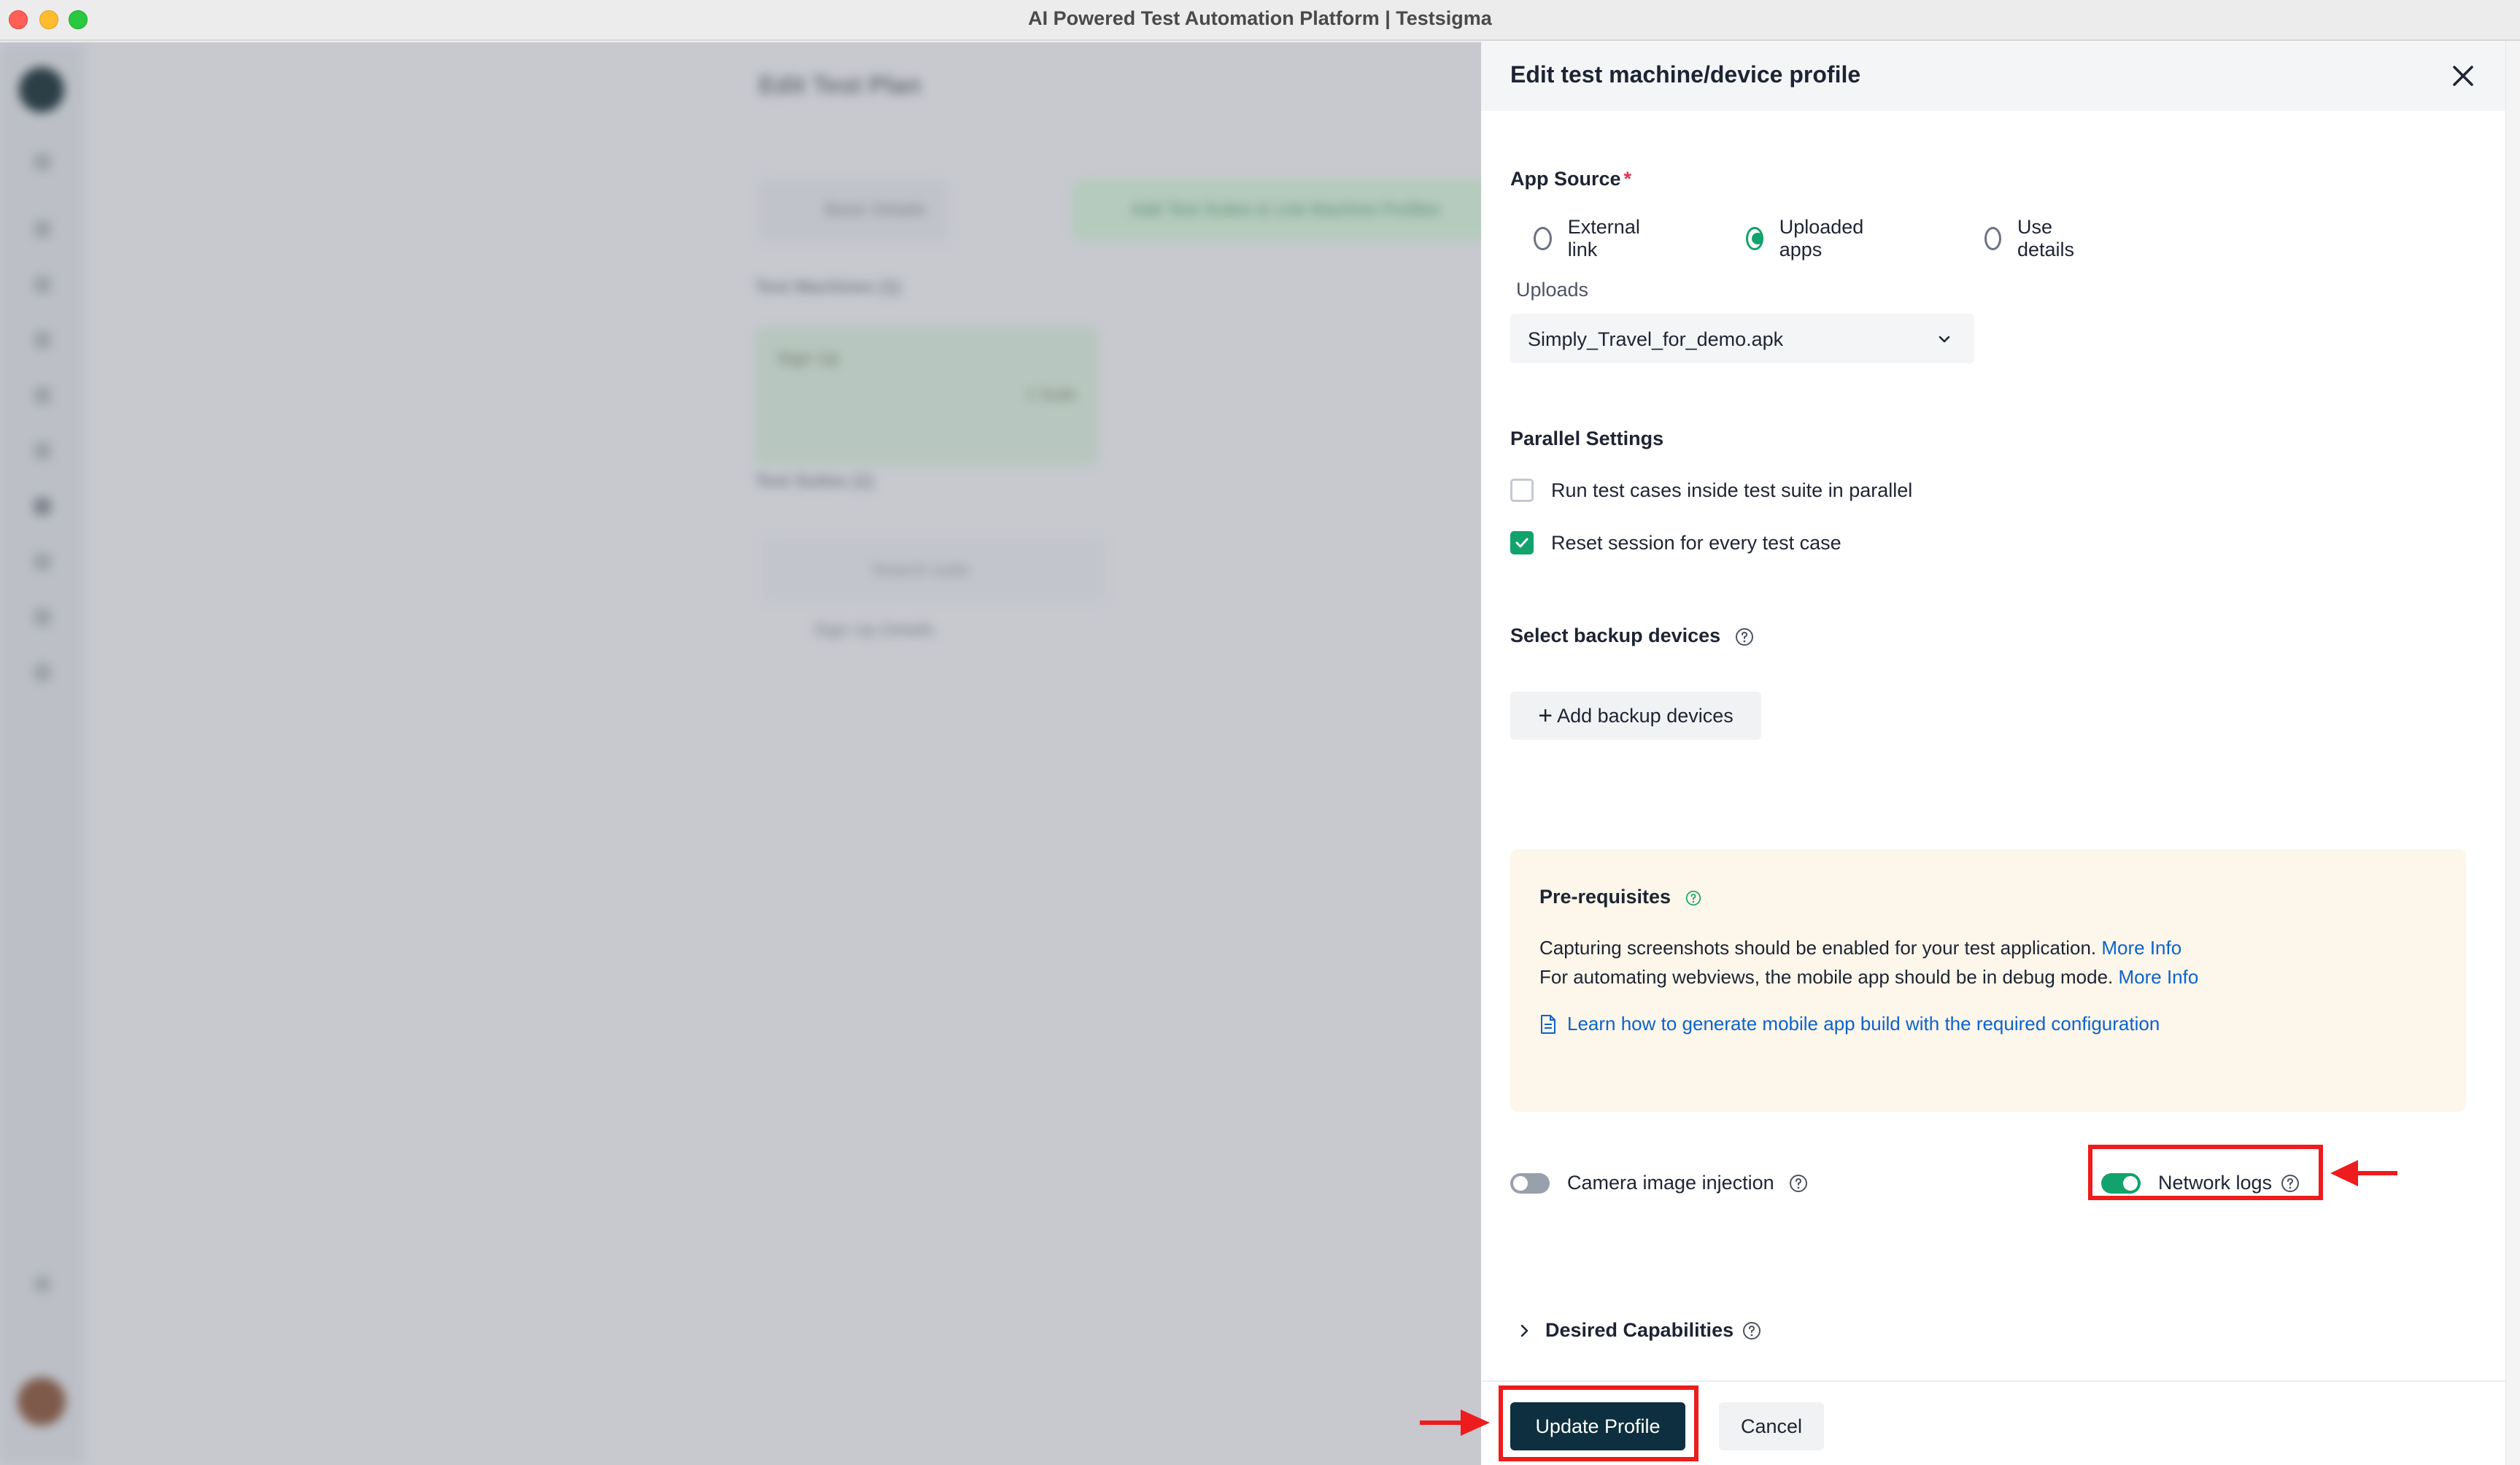 The image size is (2520, 1465). What do you see at coordinates (828, 287) in the screenshot?
I see `test-machines-label: Test Machines (1)` at bounding box center [828, 287].